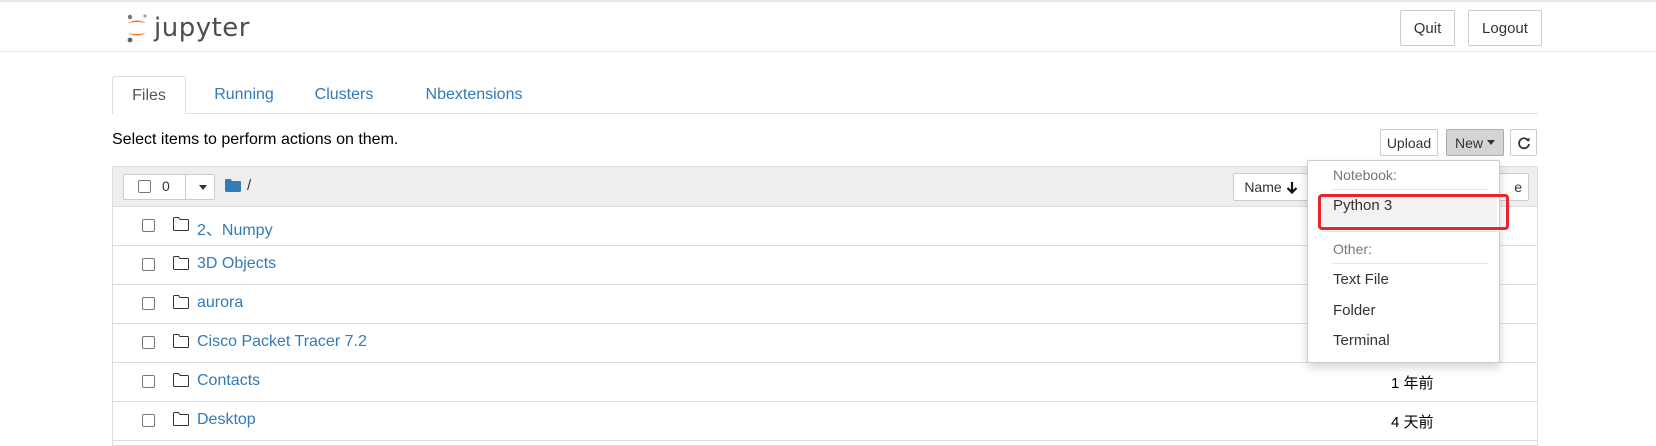 The width and height of the screenshot is (1656, 446). What do you see at coordinates (825, 382) in the screenshot?
I see `list-item: Contacts 1 年前` at bounding box center [825, 382].